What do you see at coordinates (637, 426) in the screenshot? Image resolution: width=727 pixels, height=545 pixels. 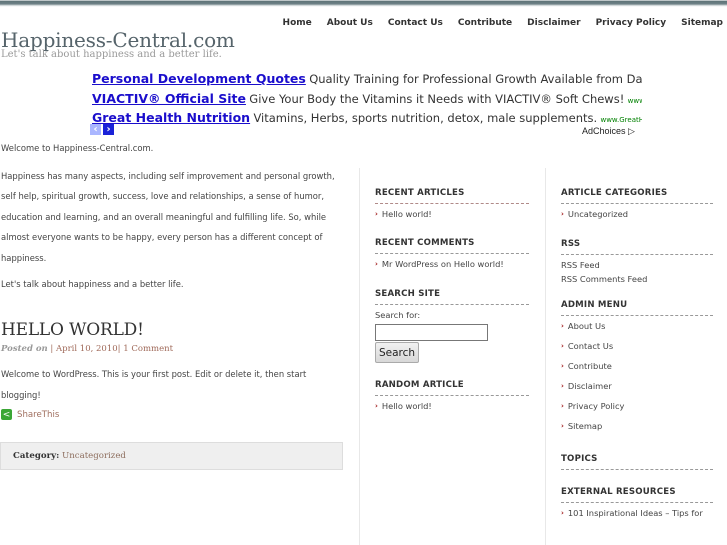 I see `admin-menu-item: › Sitemap` at bounding box center [637, 426].